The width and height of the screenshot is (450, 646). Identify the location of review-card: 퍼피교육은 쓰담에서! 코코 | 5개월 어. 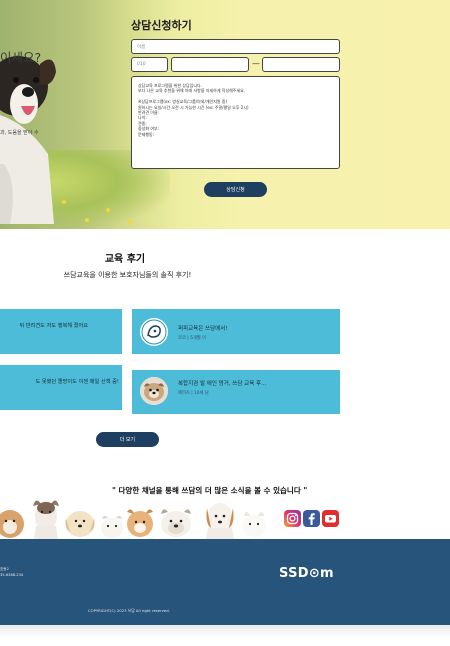
(236, 331).